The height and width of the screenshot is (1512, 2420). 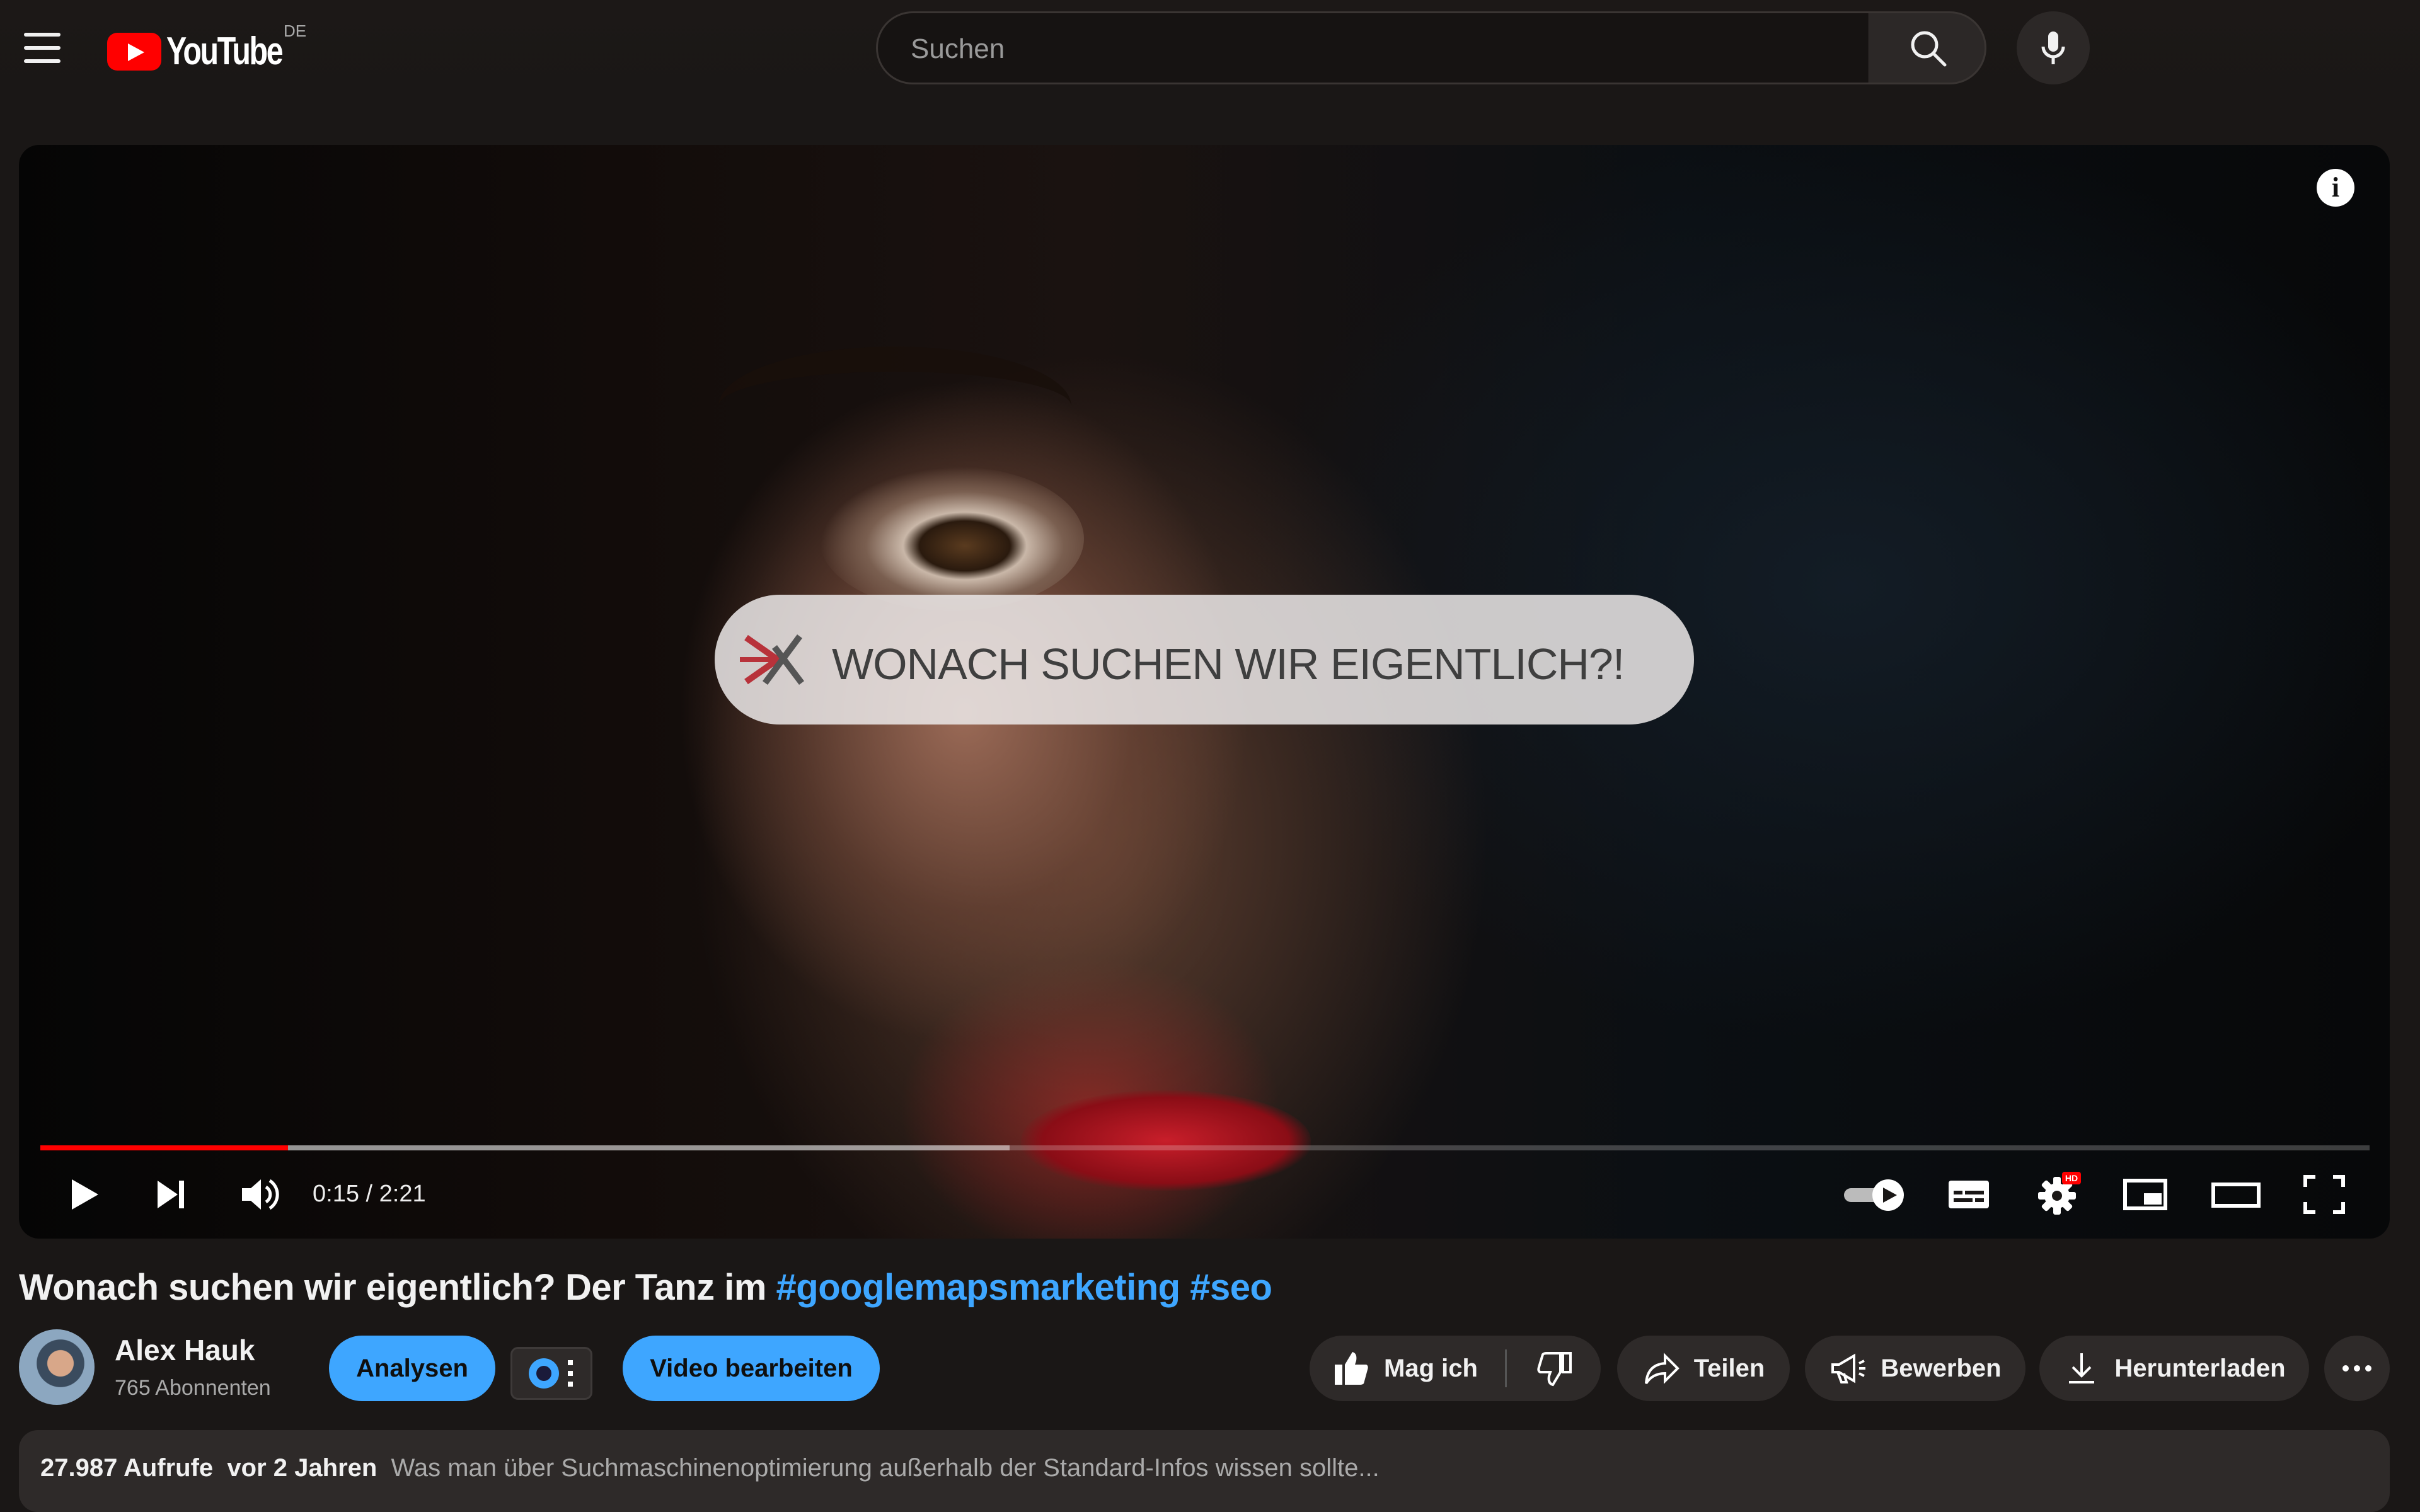 What do you see at coordinates (1506, 1368) in the screenshot?
I see `divider` at bounding box center [1506, 1368].